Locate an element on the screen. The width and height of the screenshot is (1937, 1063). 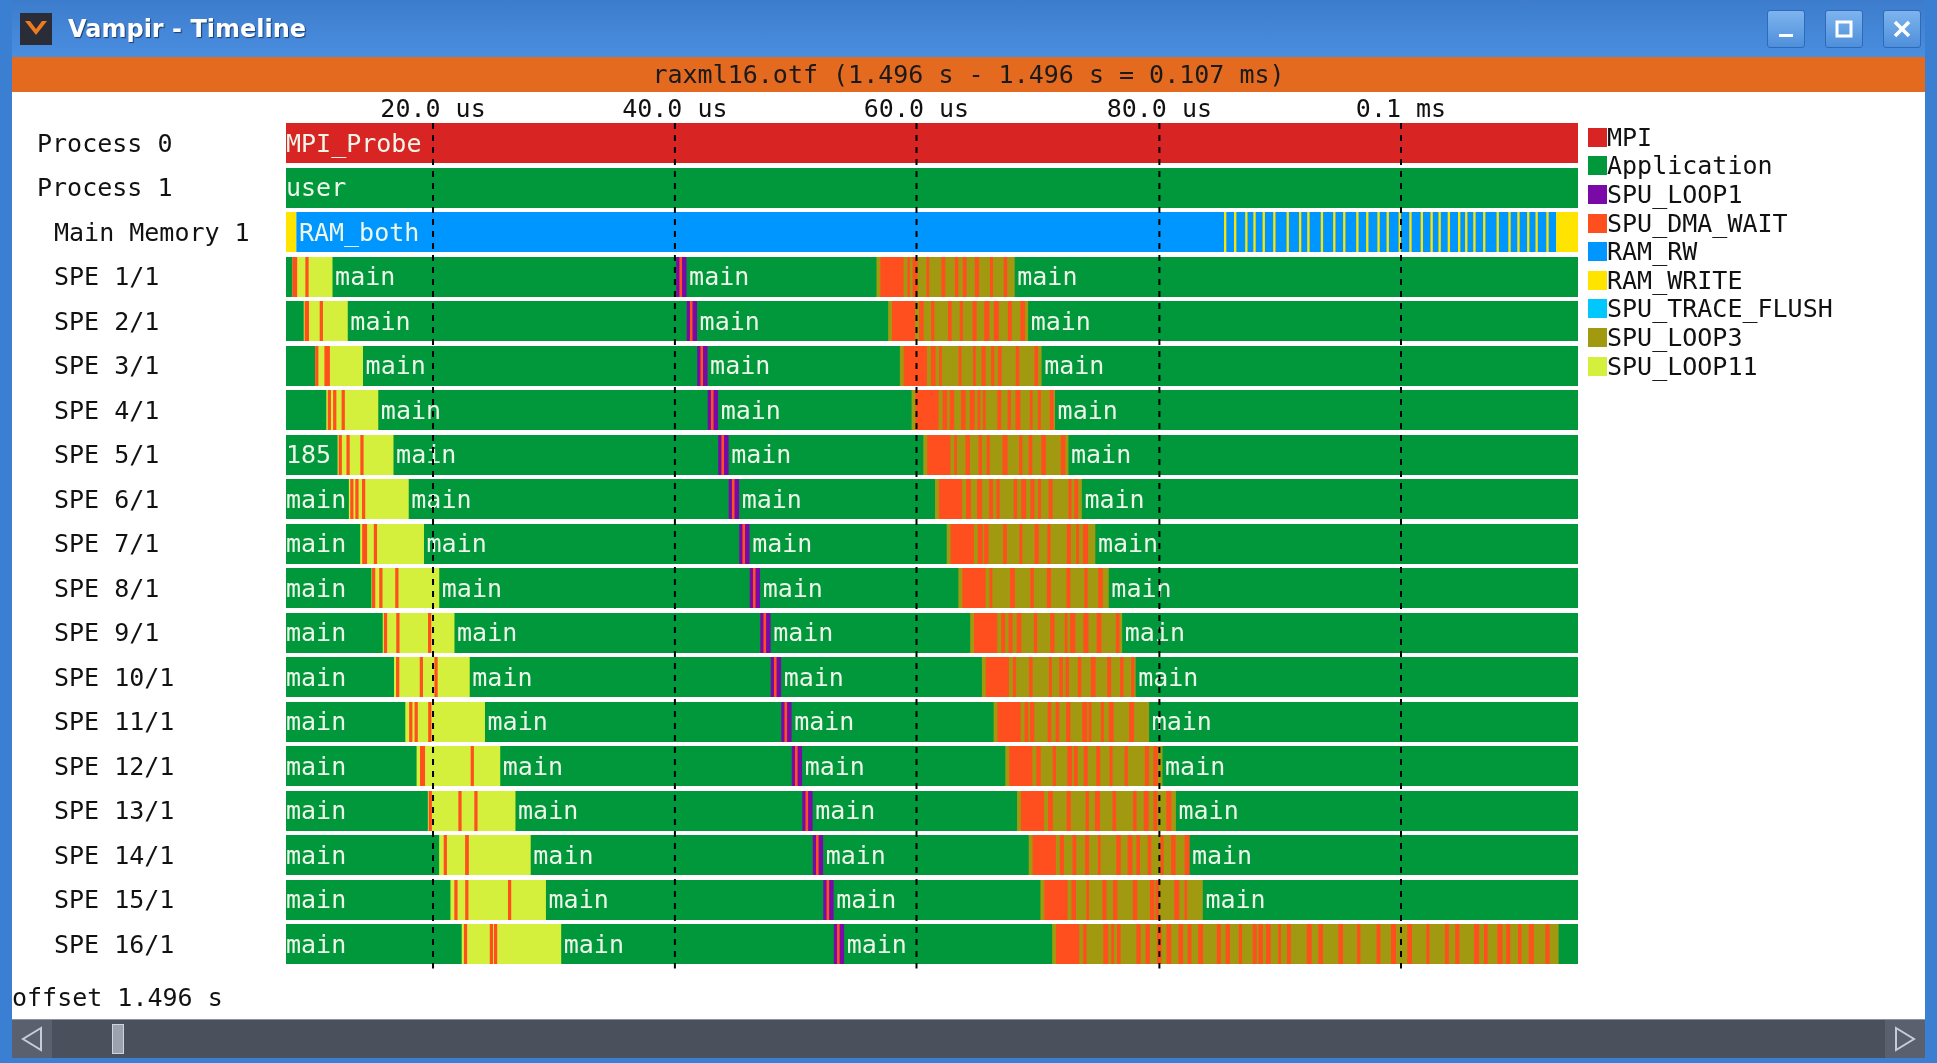
right-triangle-icon is located at coordinates (1905, 1039).